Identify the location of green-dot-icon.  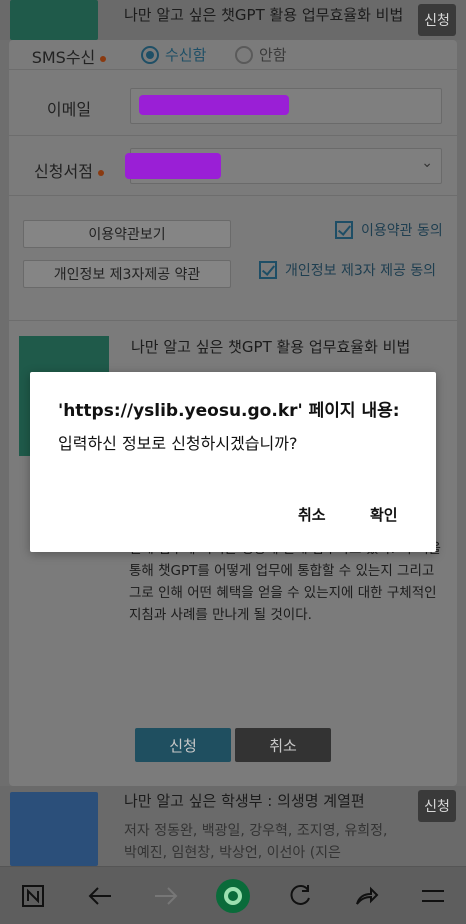
(233, 896).